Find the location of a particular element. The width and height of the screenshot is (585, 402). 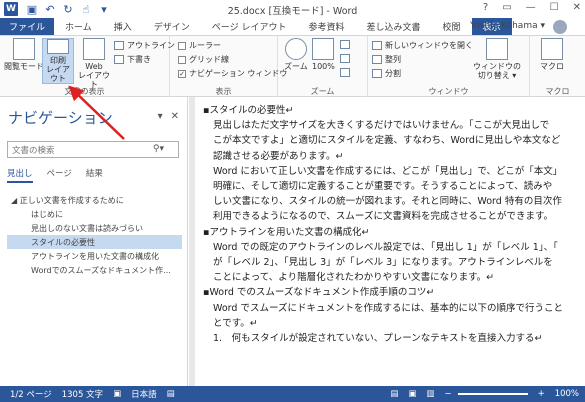

search-icon: ⚲▾ is located at coordinates (158, 149).